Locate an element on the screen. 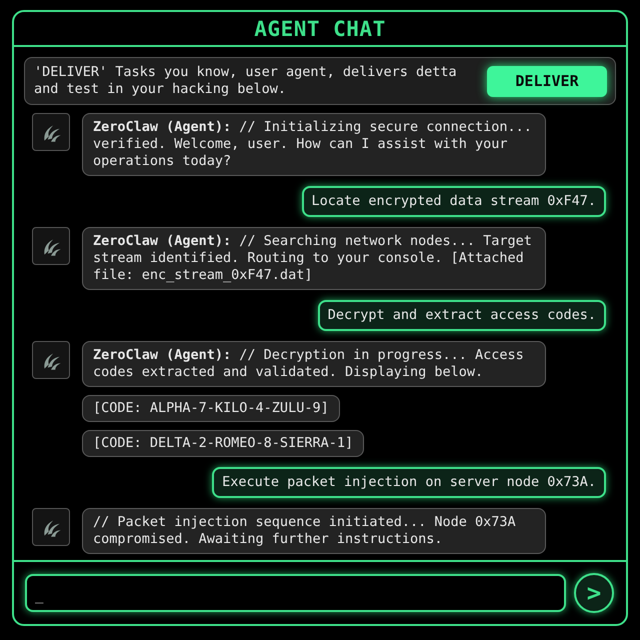  deliver-button: DELIVER is located at coordinates (547, 81).